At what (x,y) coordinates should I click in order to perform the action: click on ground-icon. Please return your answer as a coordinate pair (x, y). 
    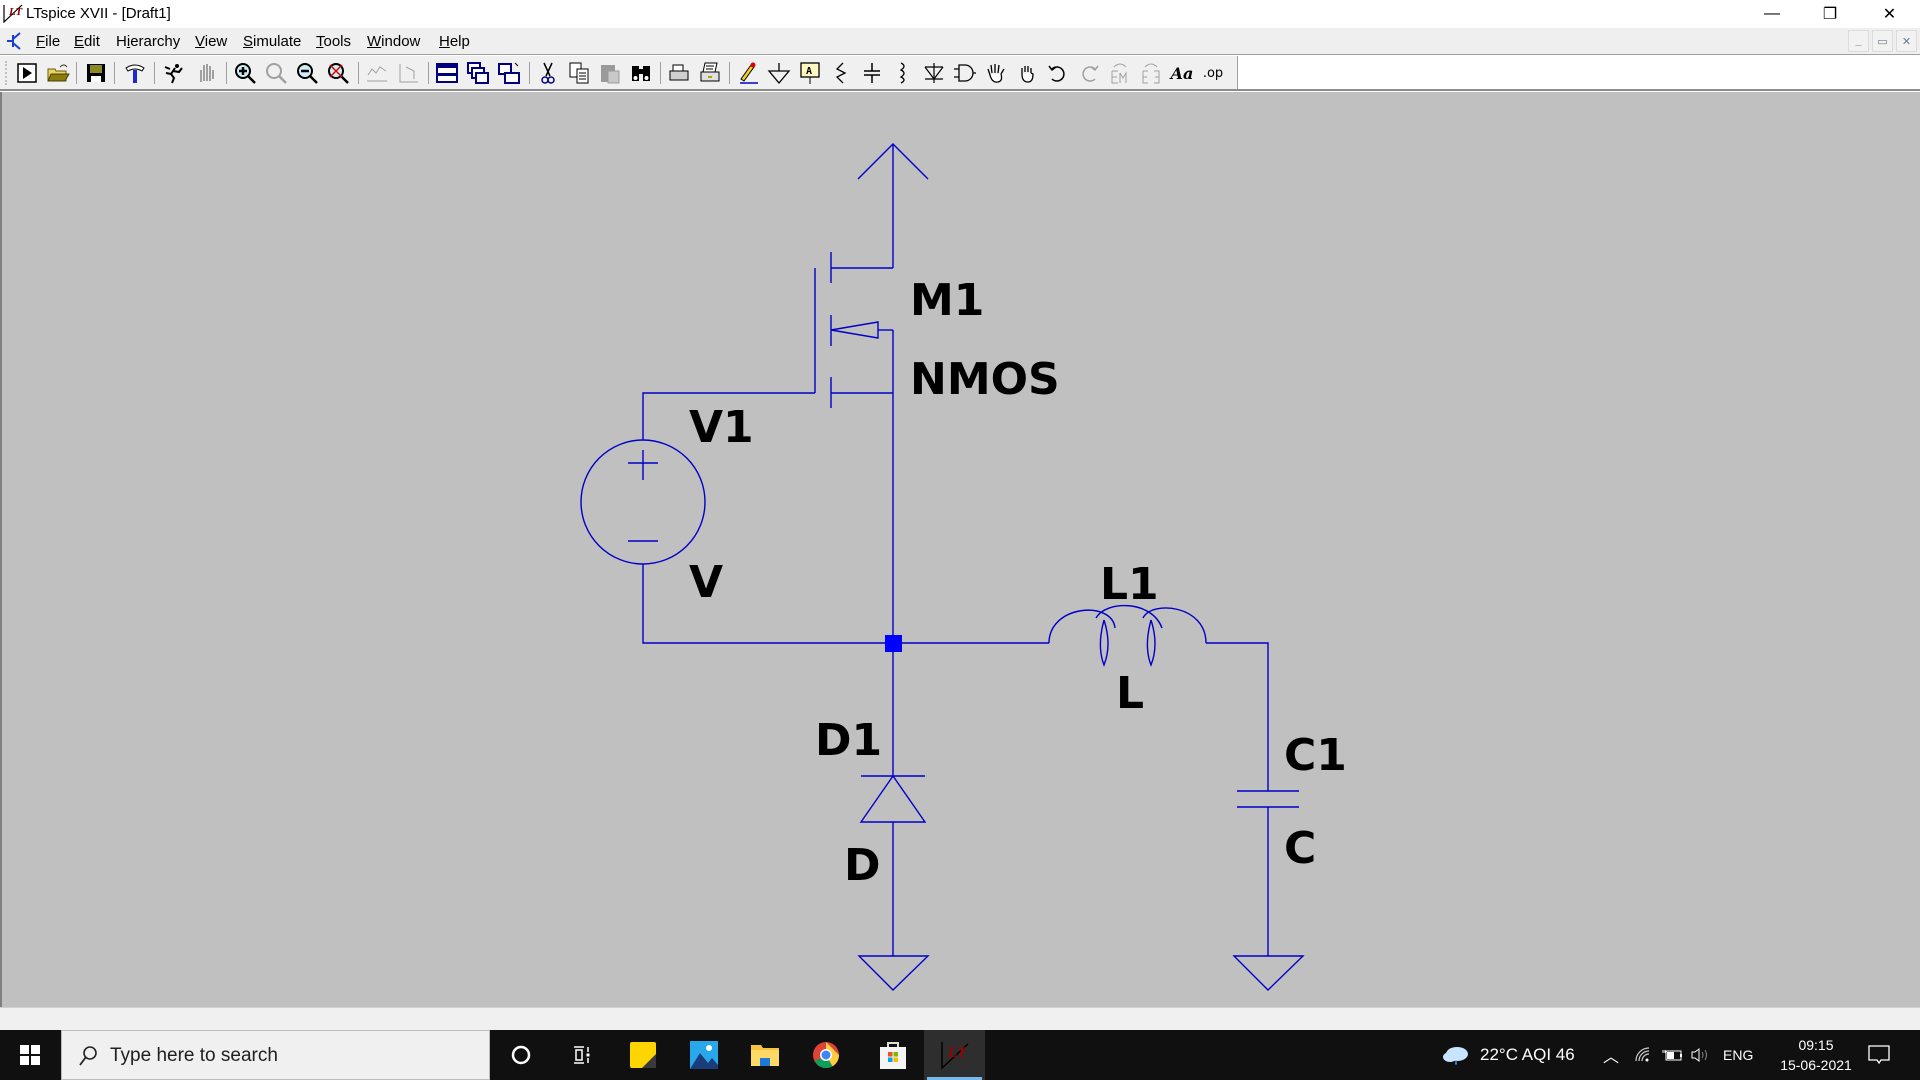
    Looking at the image, I should click on (779, 74).